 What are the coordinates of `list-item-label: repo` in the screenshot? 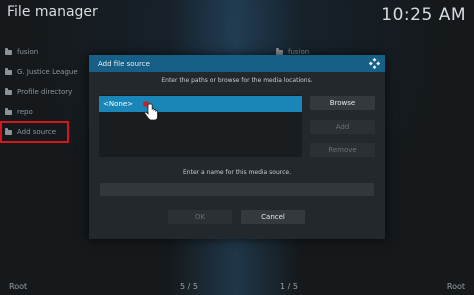 It's located at (25, 112).